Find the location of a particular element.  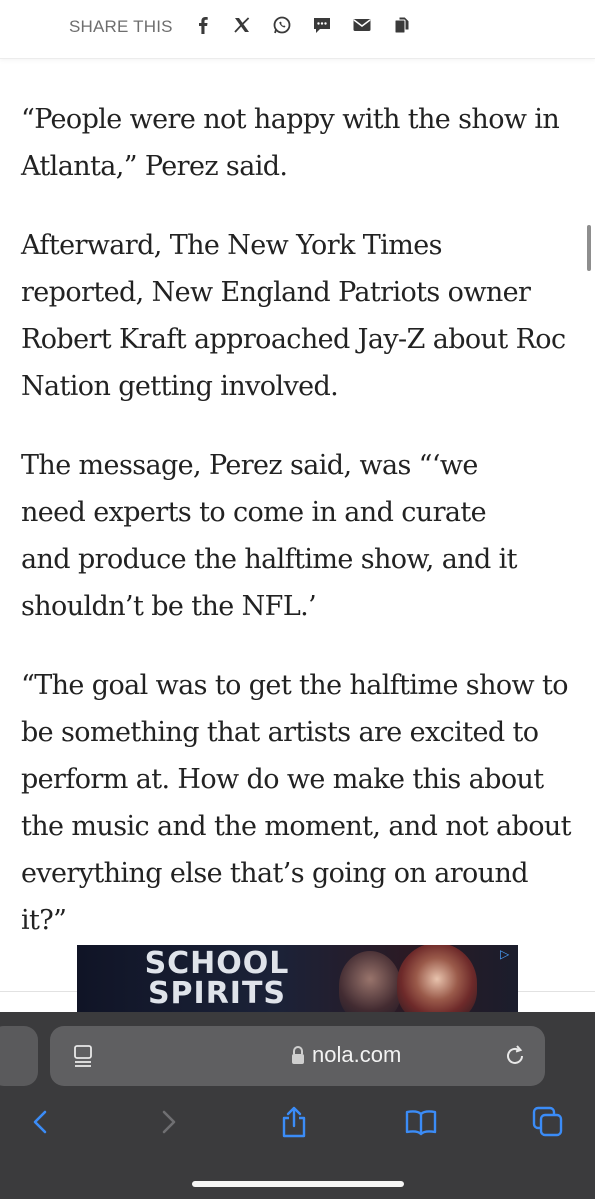

bookmarks-icon is located at coordinates (421, 1122).